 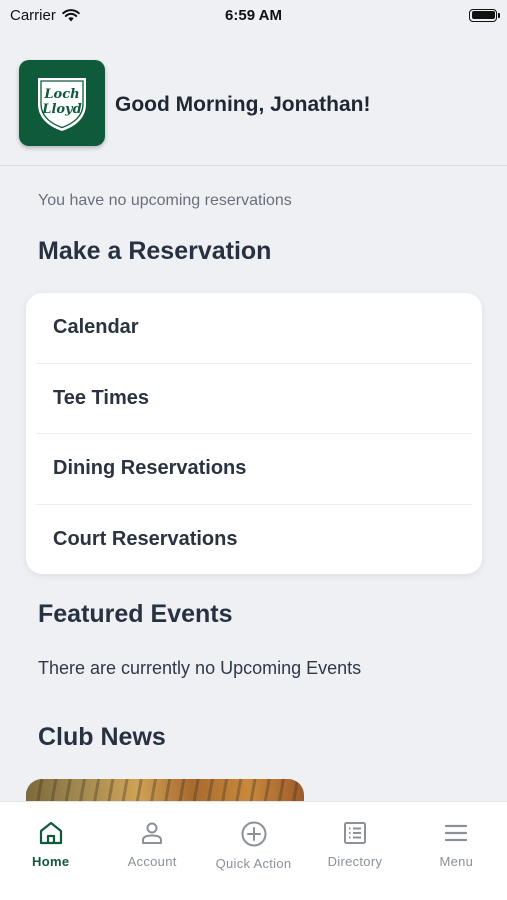 What do you see at coordinates (456, 861) in the screenshot?
I see `tab-label: Menu` at bounding box center [456, 861].